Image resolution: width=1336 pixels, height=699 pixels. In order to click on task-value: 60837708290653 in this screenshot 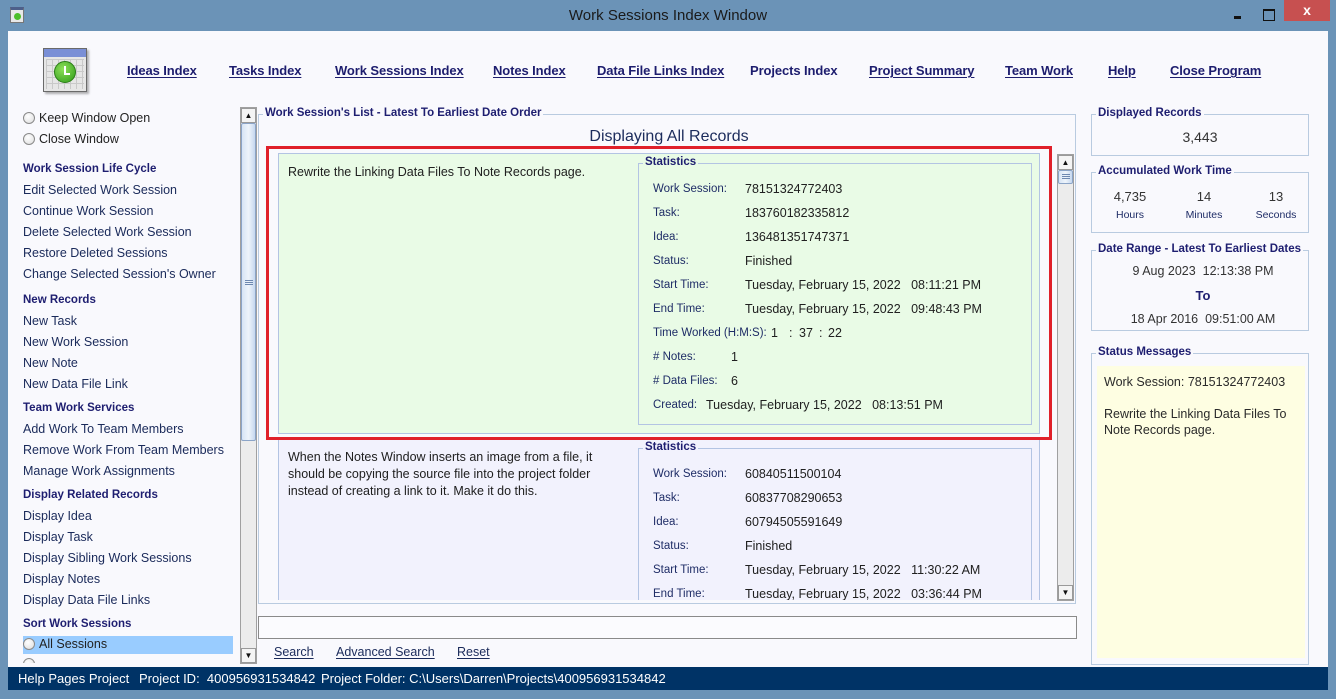, I will do `click(794, 498)`.